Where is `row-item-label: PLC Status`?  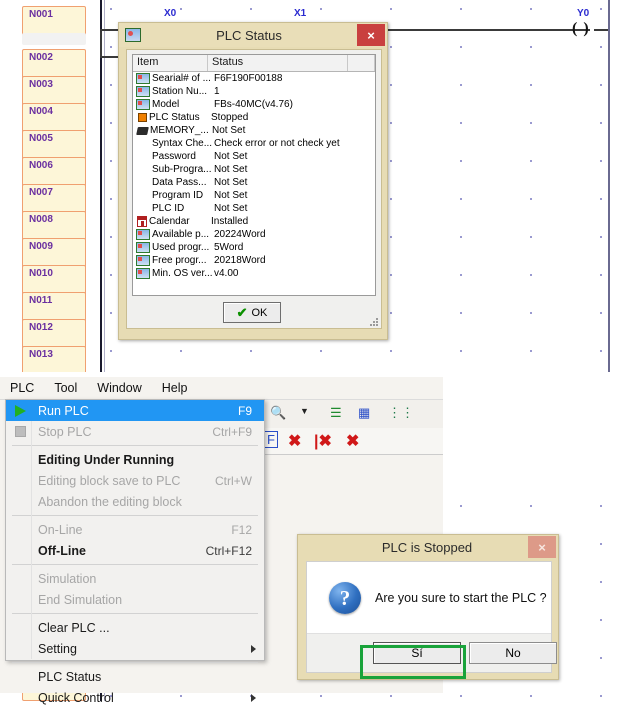
row-item-label: PLC Status is located at coordinates (174, 117).